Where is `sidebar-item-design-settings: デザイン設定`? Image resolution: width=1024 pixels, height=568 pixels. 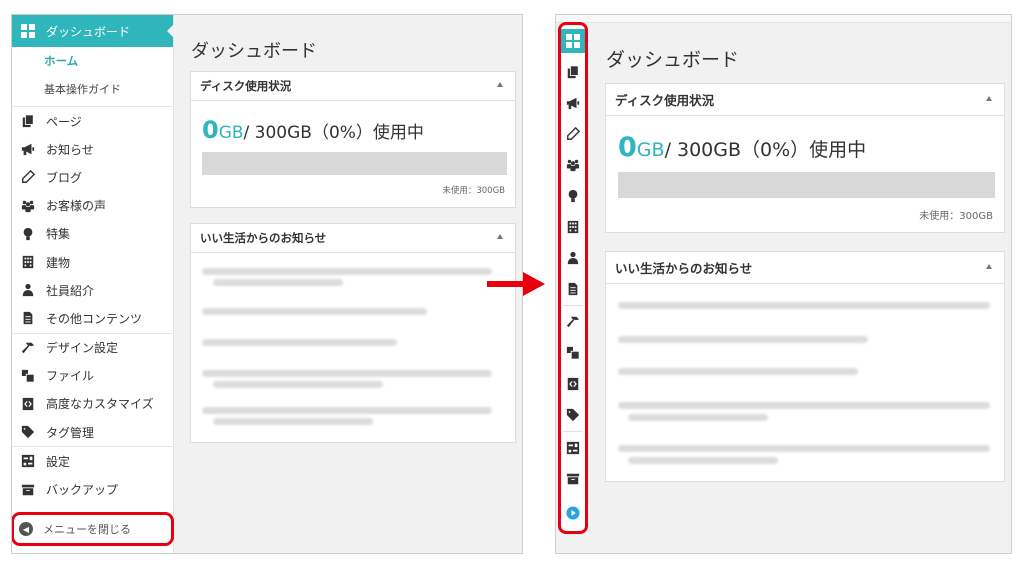
sidebar-item-design-settings: デザイン設定 is located at coordinates (92, 348).